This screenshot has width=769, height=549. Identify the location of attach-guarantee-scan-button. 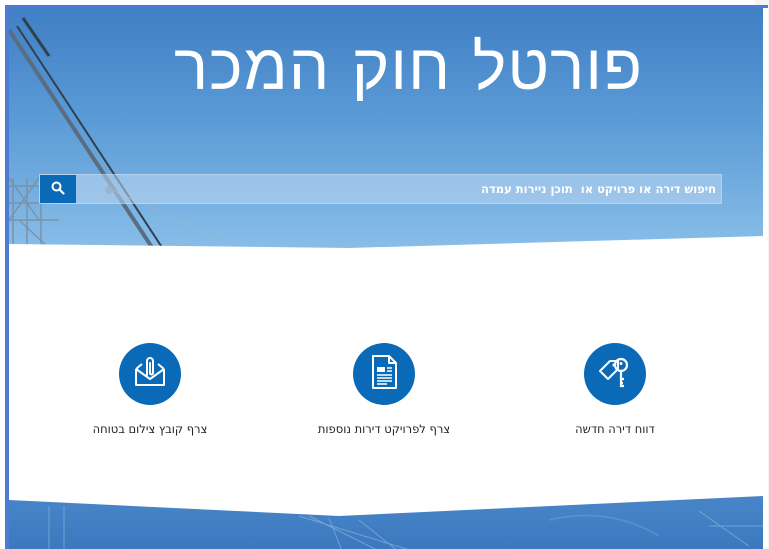
(150, 374).